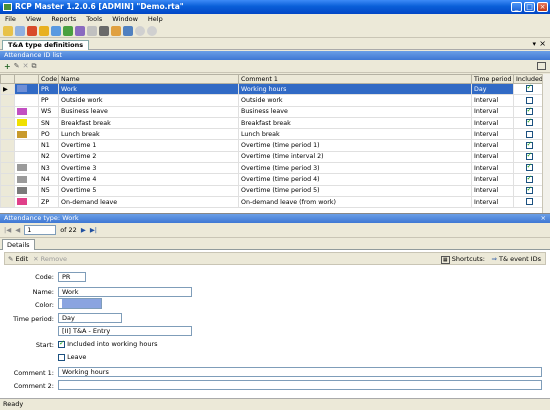 The height and width of the screenshot is (410, 550). I want to click on pin-icon: ▾, so click(534, 44).